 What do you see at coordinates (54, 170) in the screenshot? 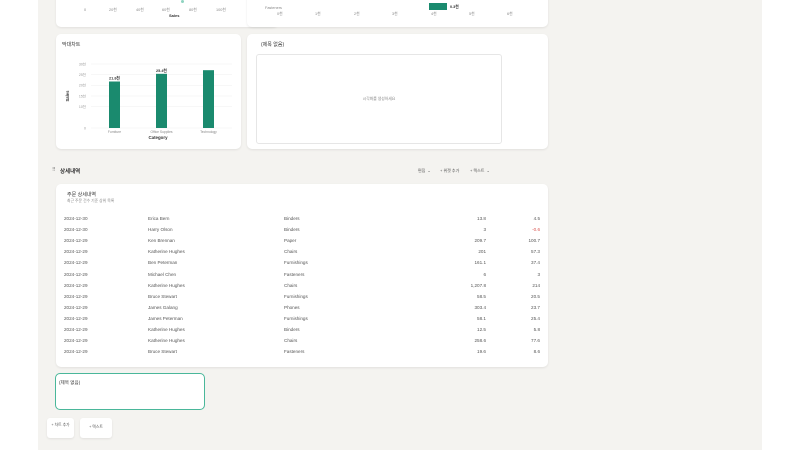
I see `collapse-icon: ⠿` at bounding box center [54, 170].